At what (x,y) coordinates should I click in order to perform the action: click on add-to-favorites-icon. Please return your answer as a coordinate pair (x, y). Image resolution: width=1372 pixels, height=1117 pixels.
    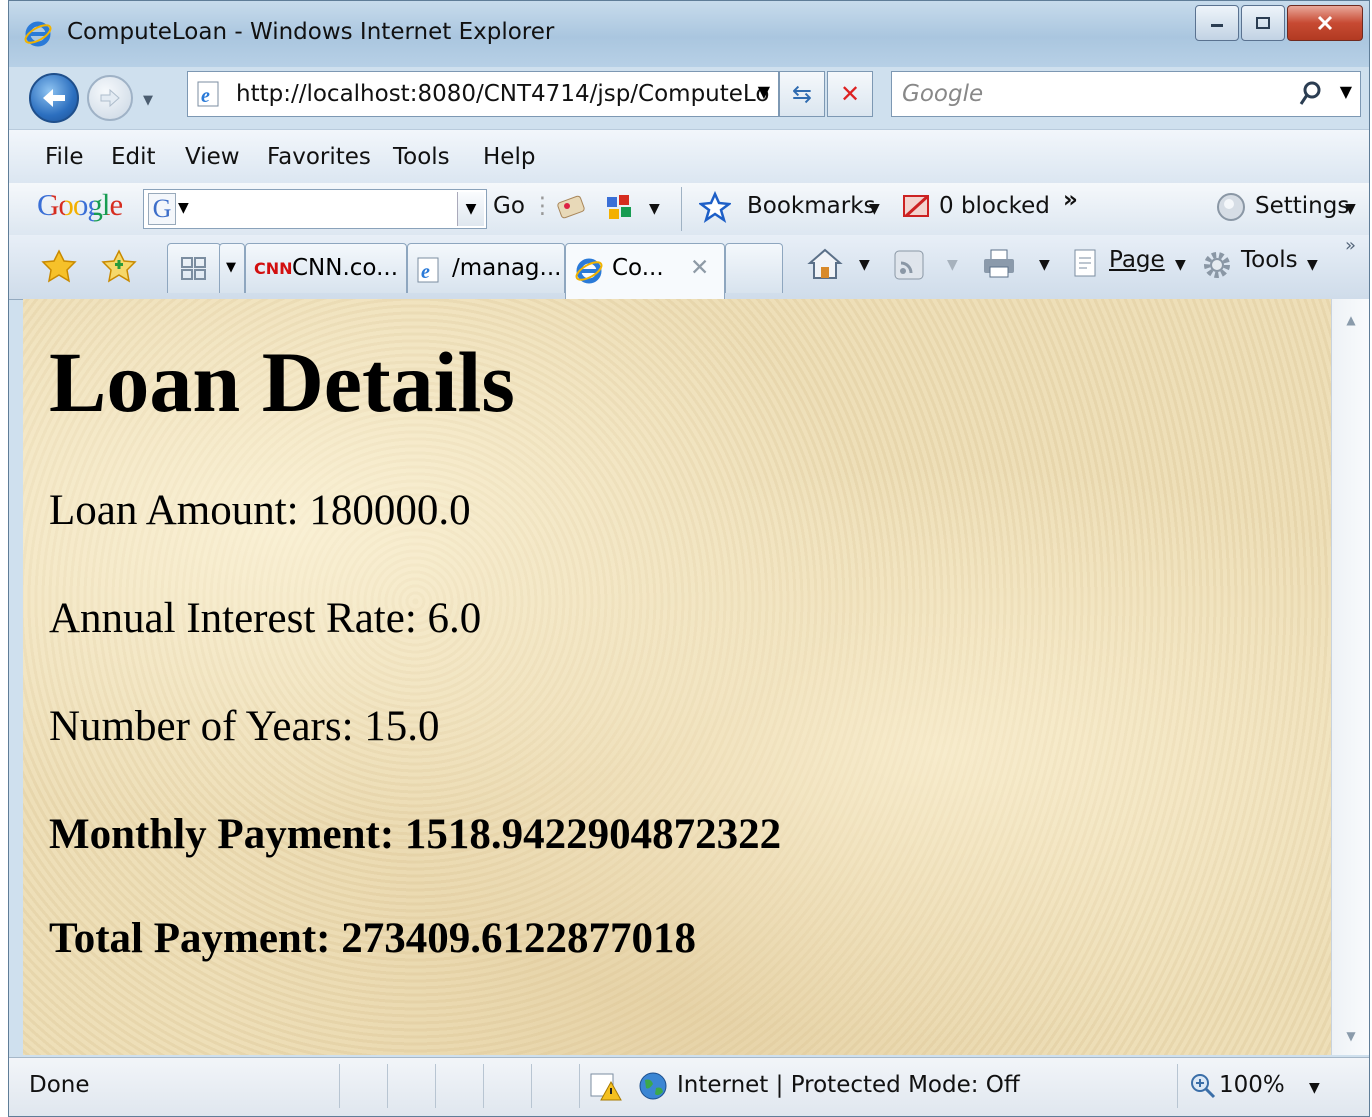
    Looking at the image, I should click on (119, 266).